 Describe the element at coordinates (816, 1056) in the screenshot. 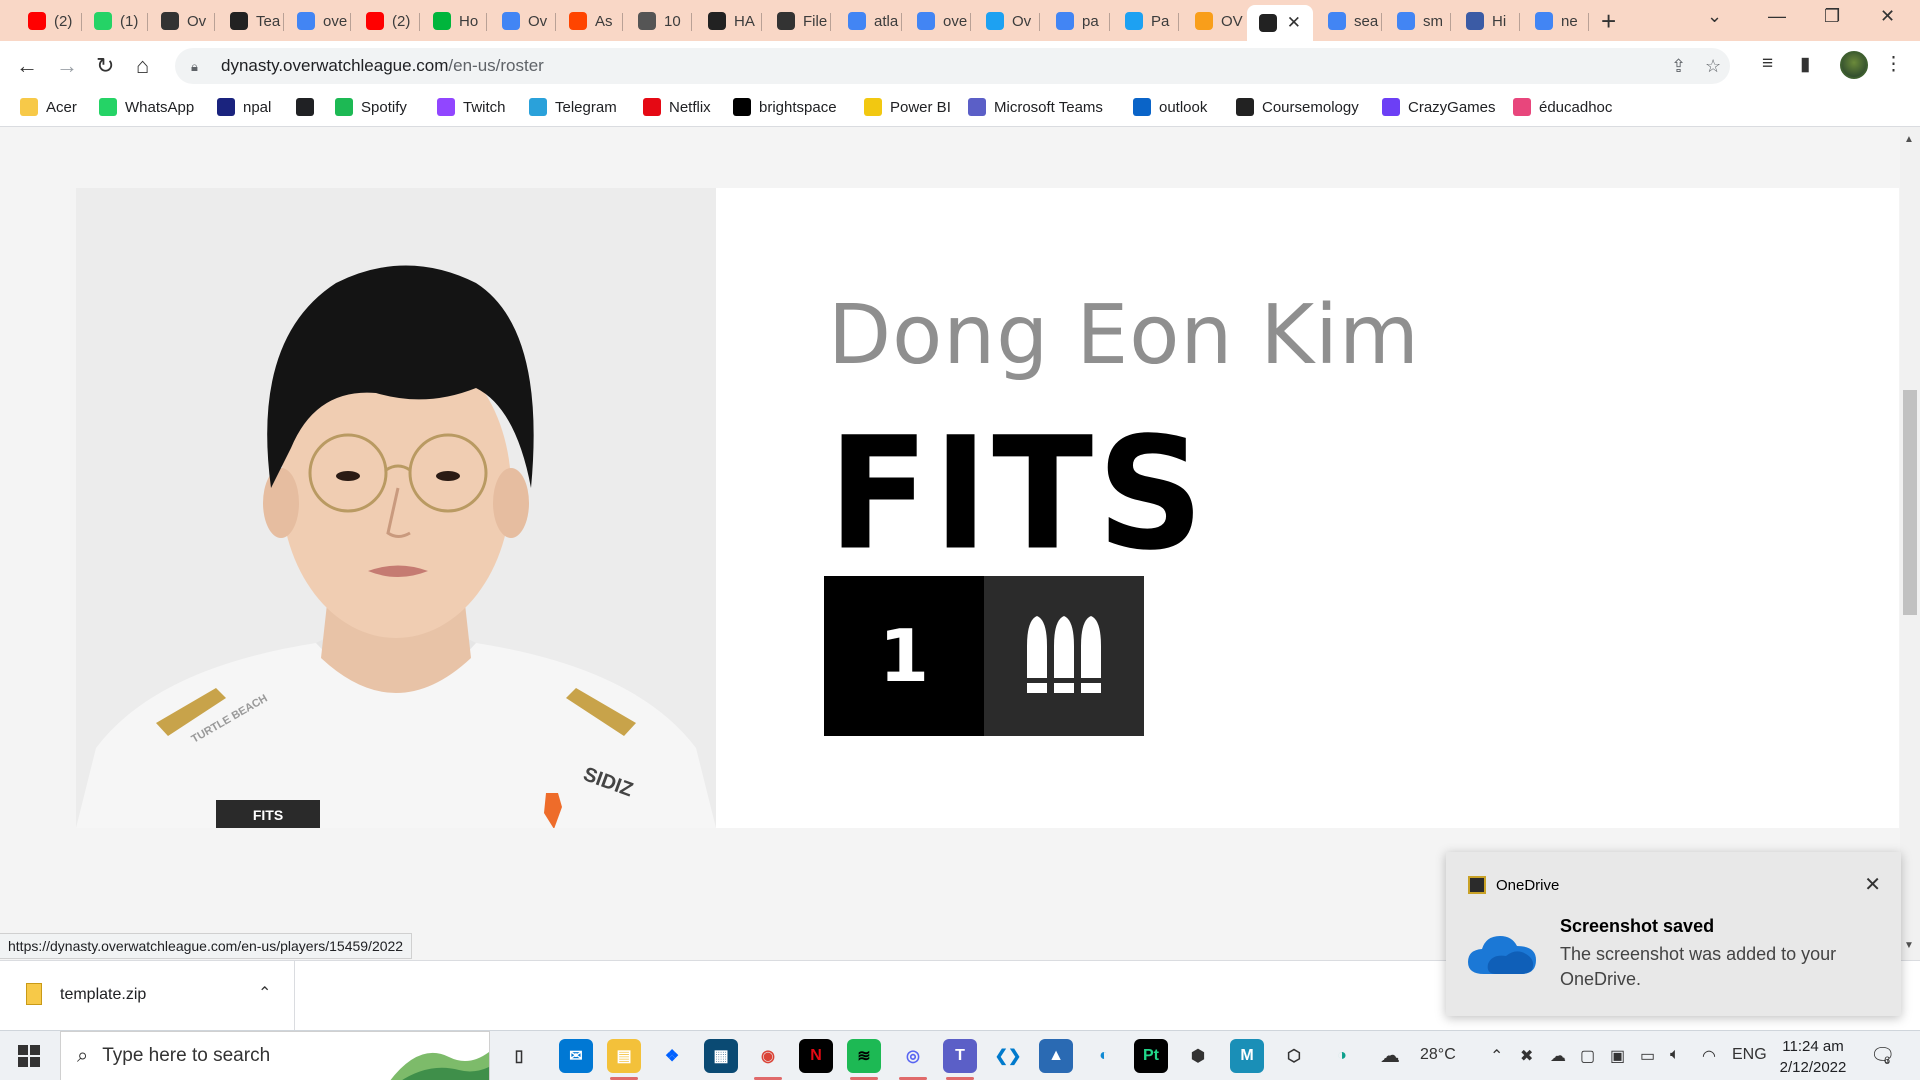

I see `netflix-icon: N` at that location.